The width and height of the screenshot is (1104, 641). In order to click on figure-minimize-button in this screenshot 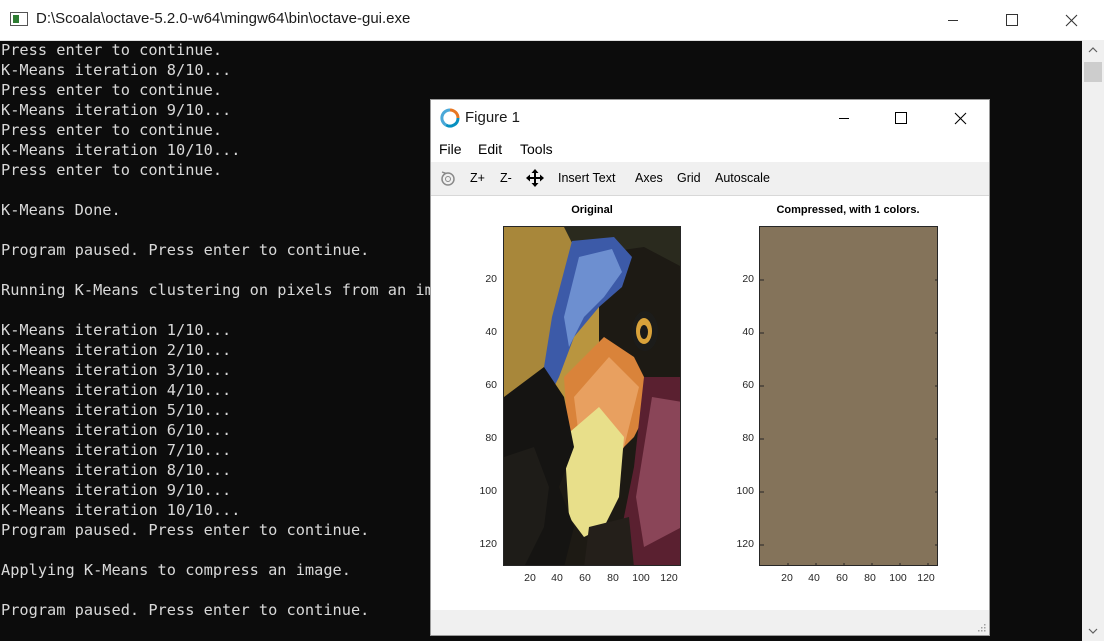, I will do `click(844, 118)`.